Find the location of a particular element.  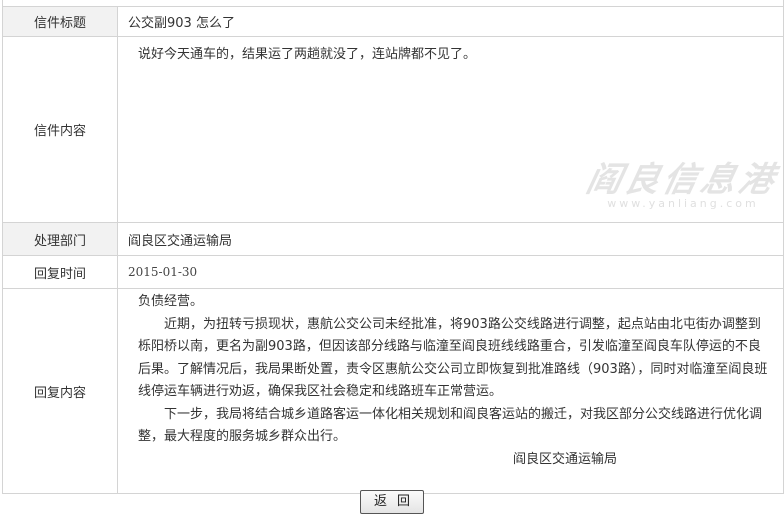

title-label: 信件标题 is located at coordinates (60, 21).